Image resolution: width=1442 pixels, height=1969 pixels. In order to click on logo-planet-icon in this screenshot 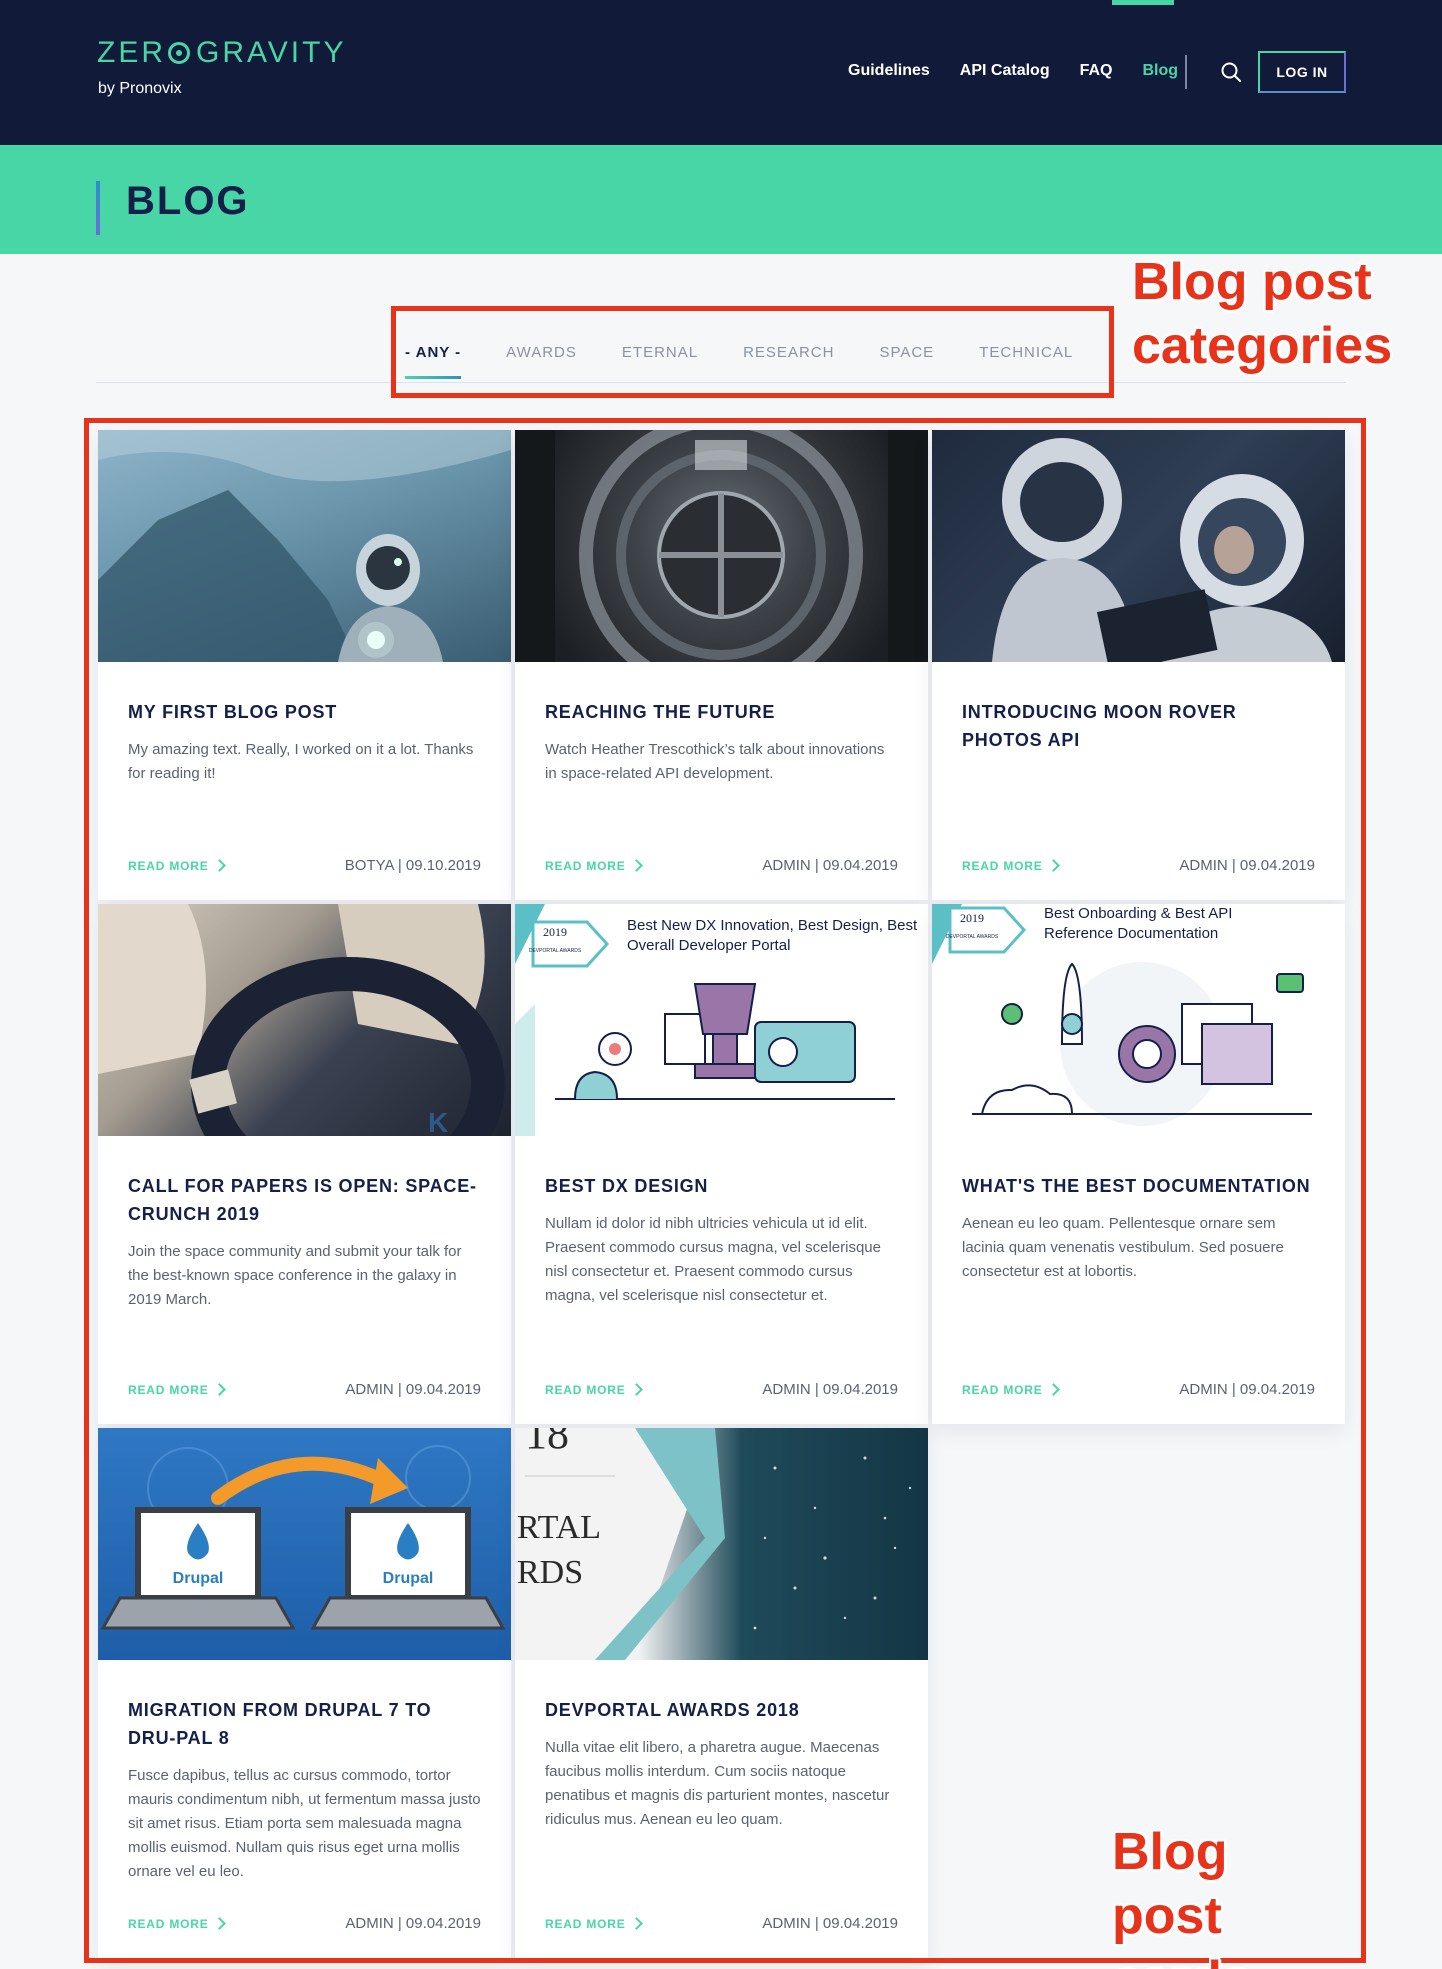, I will do `click(179, 53)`.